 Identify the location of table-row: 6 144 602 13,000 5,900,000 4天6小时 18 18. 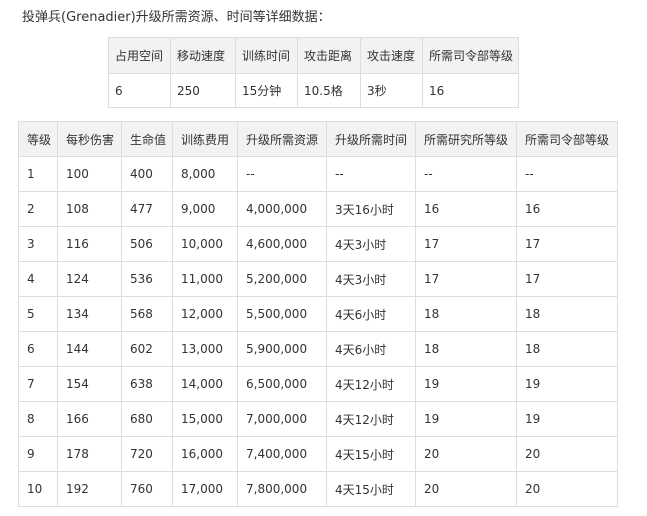
(318, 349).